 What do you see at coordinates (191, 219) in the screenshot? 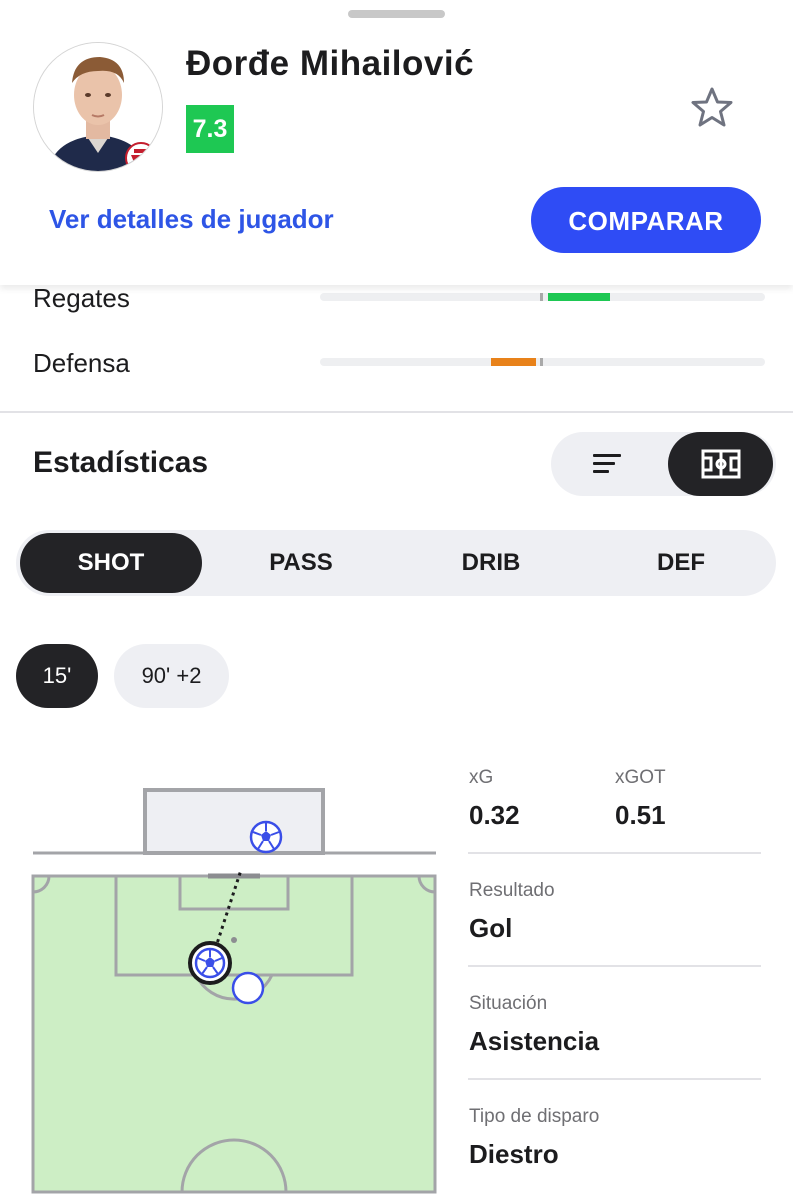
I see `player-details-link: Ver detalles de jugador` at bounding box center [191, 219].